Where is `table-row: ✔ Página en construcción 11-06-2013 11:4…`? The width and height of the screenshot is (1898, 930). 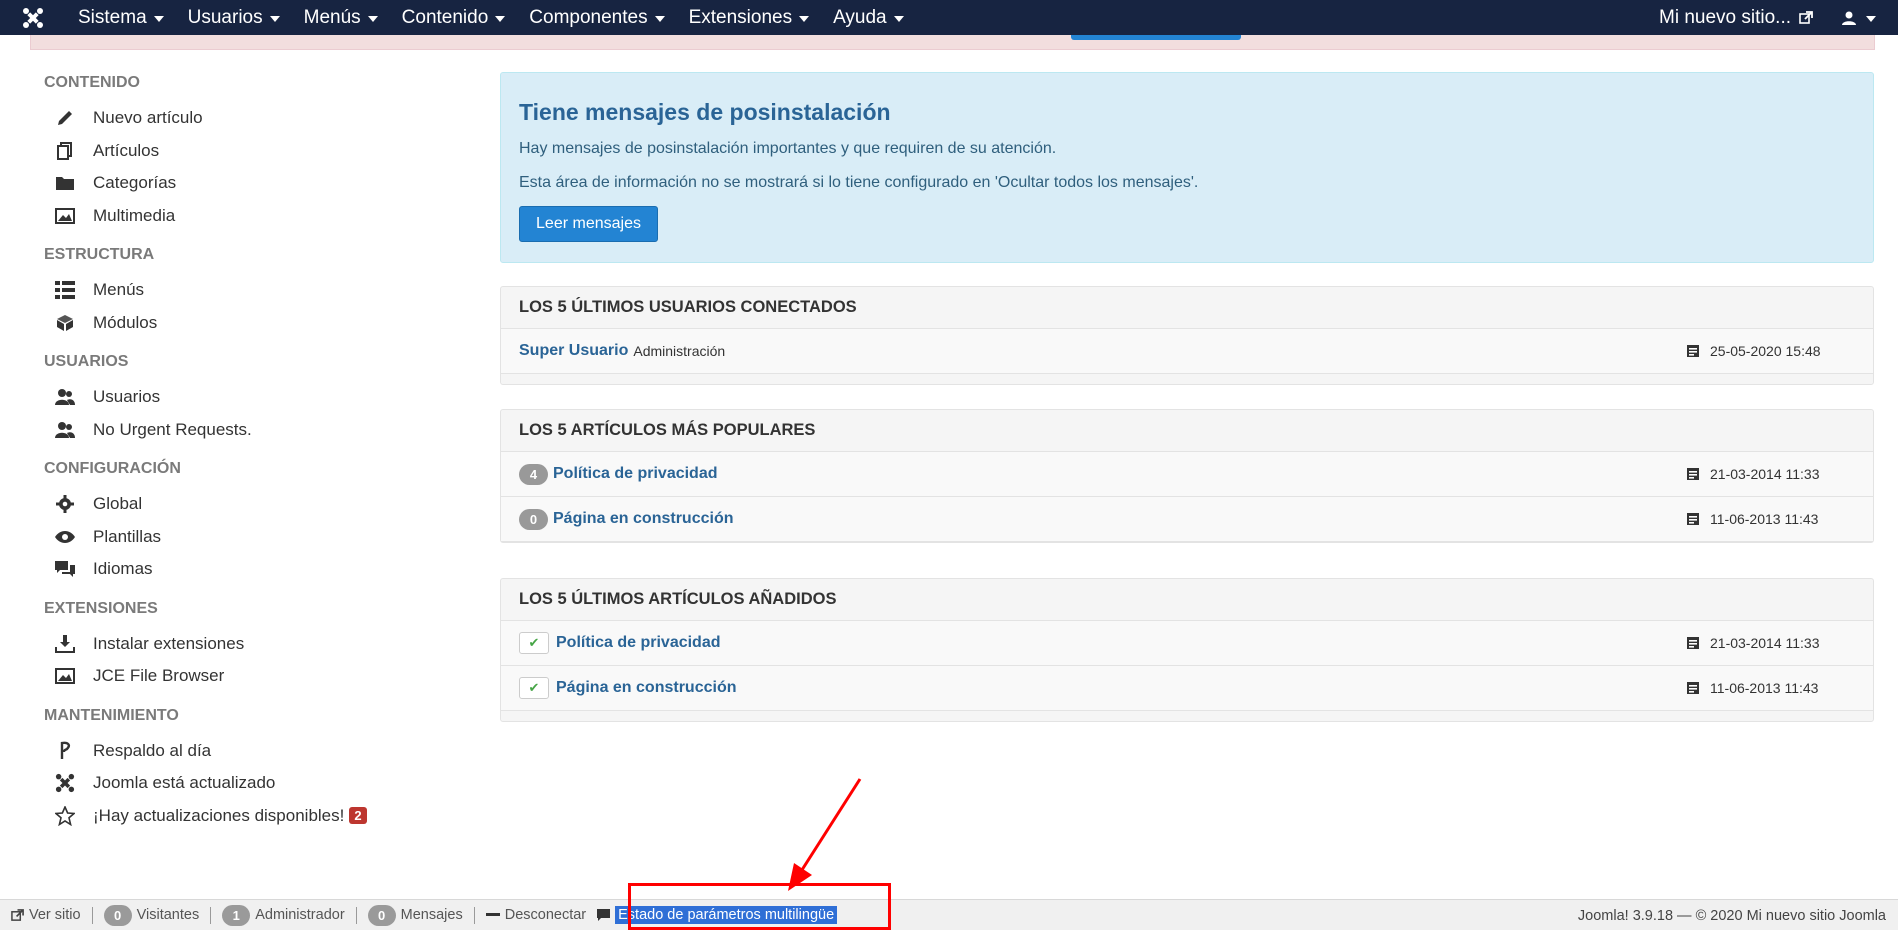
table-row: ✔ Página en construcción 11-06-2013 11:4… is located at coordinates (1187, 688).